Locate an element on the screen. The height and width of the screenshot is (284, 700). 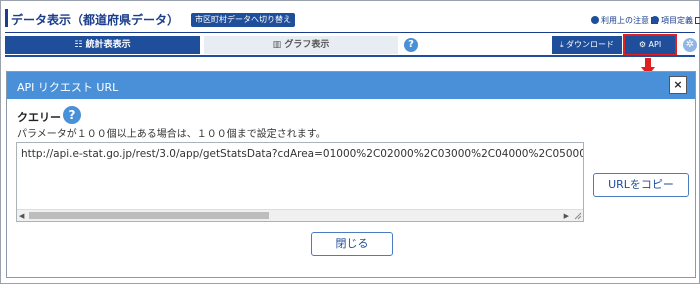
page-title: データ表示（都道府県データ） is located at coordinates (95, 20).